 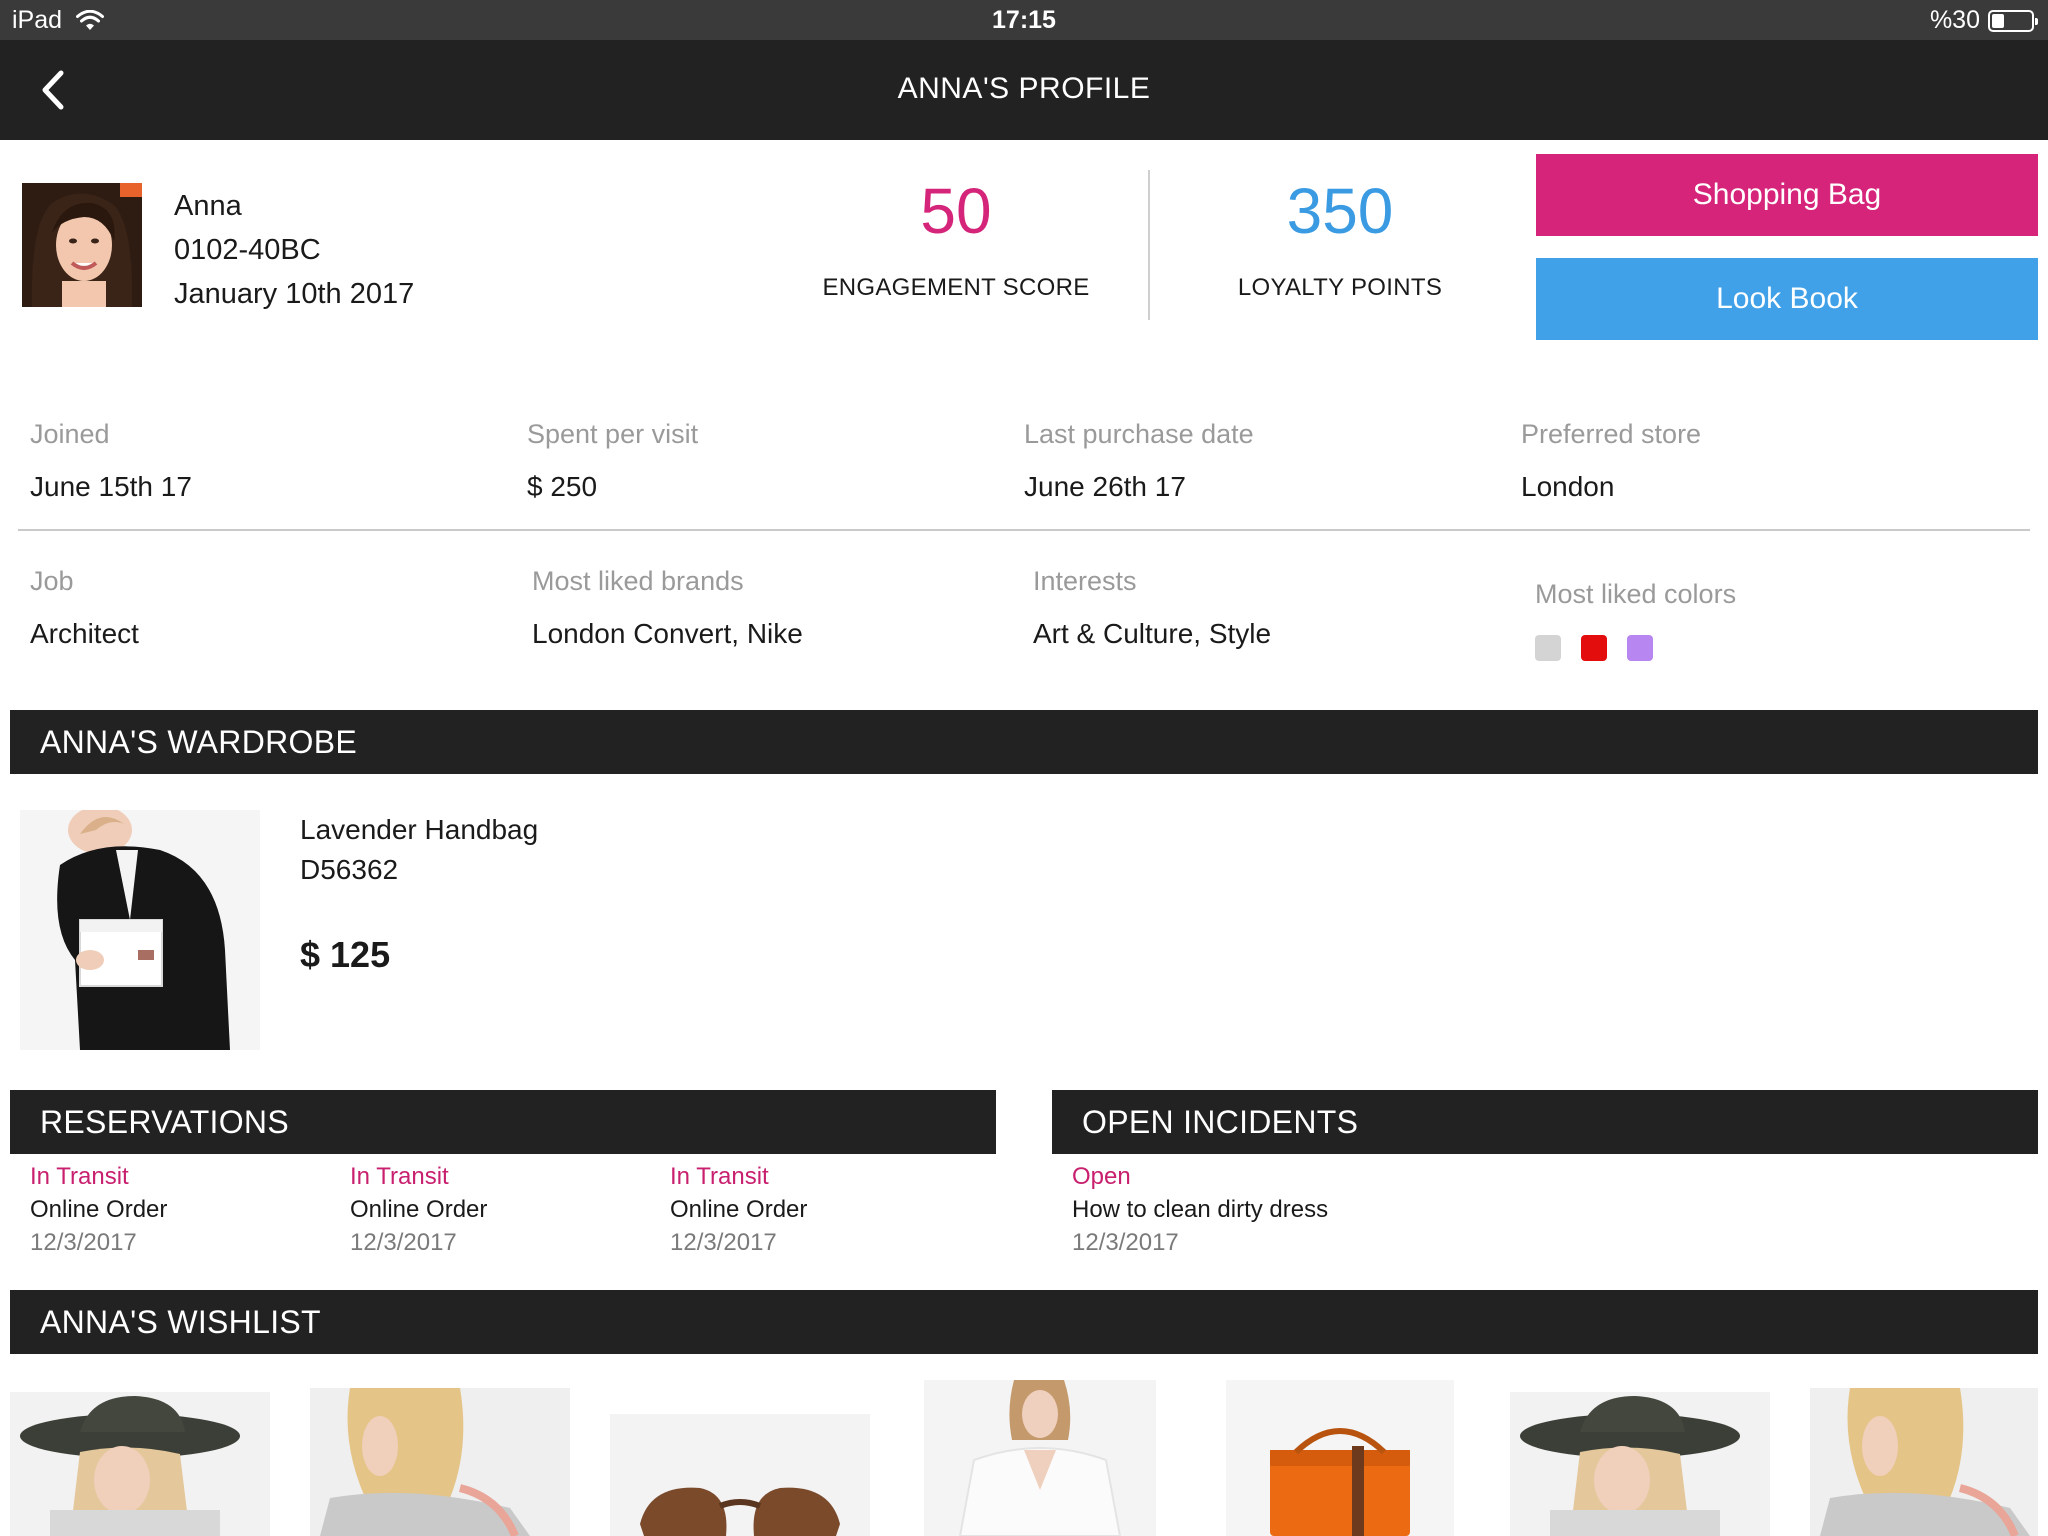 What do you see at coordinates (247, 250) in the screenshot?
I see `profile-id: 0102-40BC` at bounding box center [247, 250].